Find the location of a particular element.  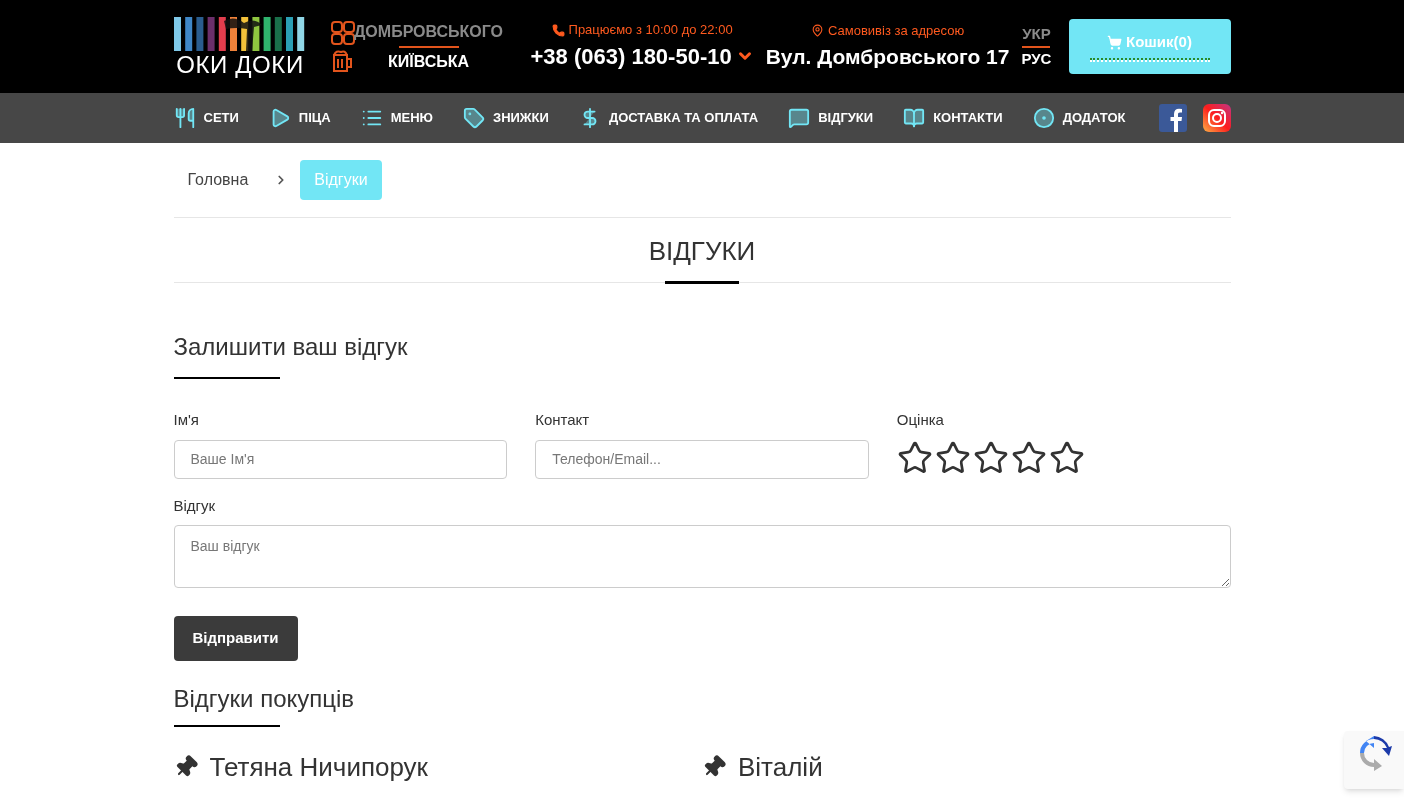

utensils-icon is located at coordinates (184, 118).